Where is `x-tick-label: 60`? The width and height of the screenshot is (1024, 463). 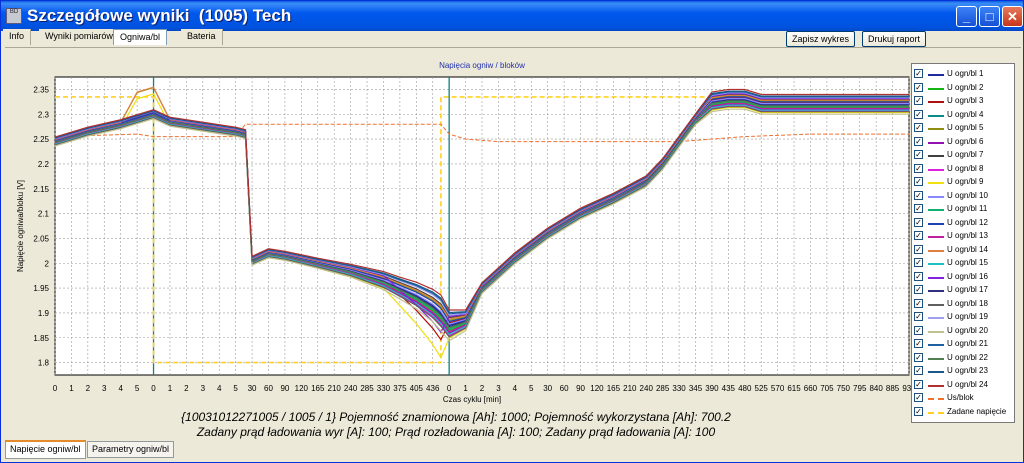
x-tick-label: 60 is located at coordinates (268, 388).